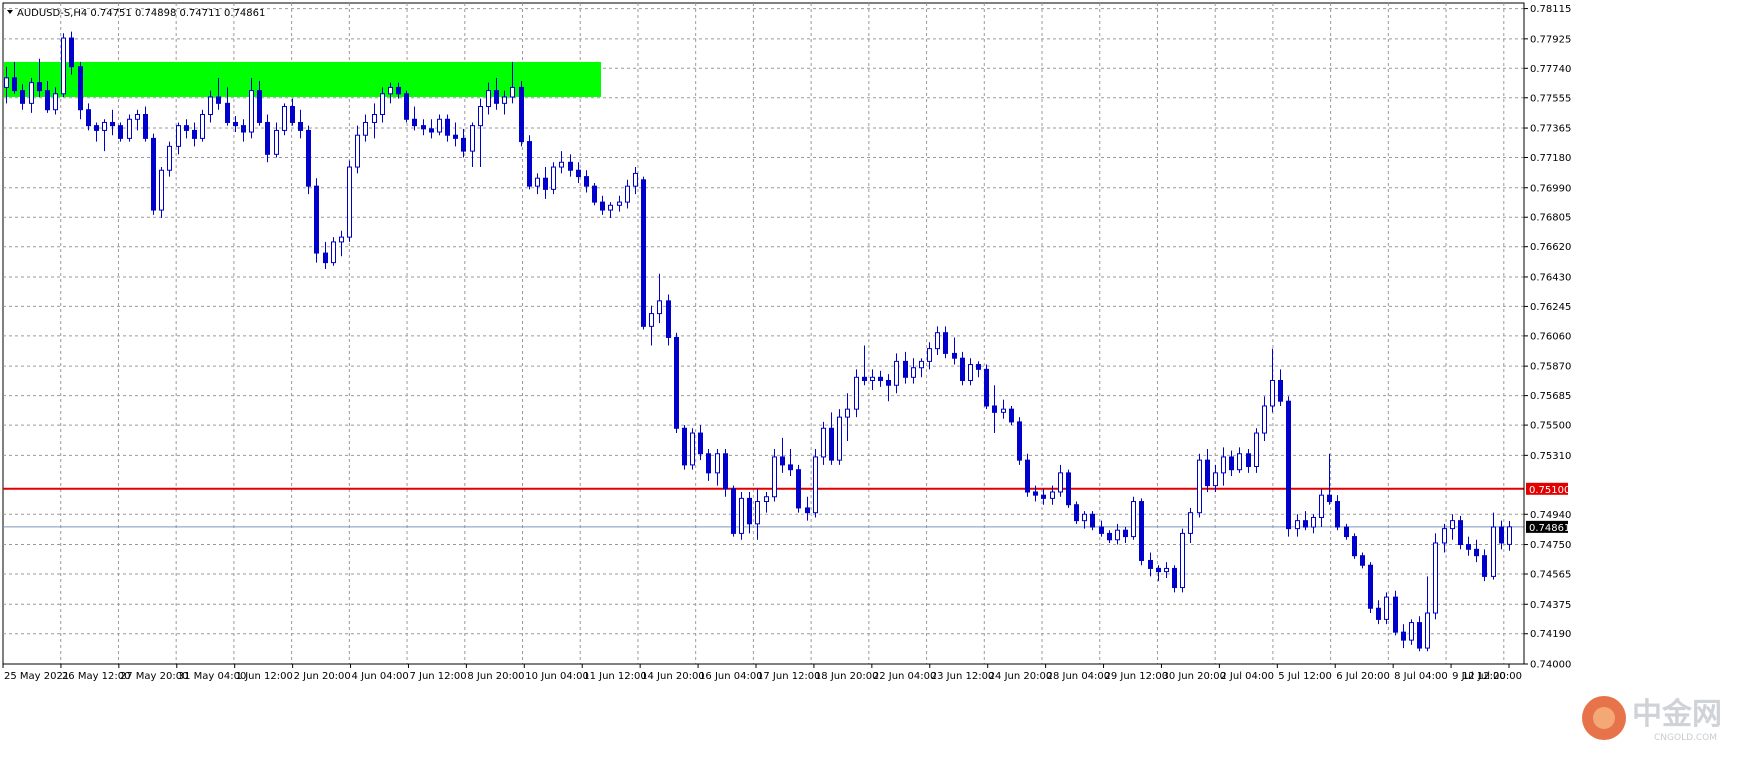  What do you see at coordinates (1079, 676) in the screenshot?
I see `time-tick-label: 28 Jun 04:00` at bounding box center [1079, 676].